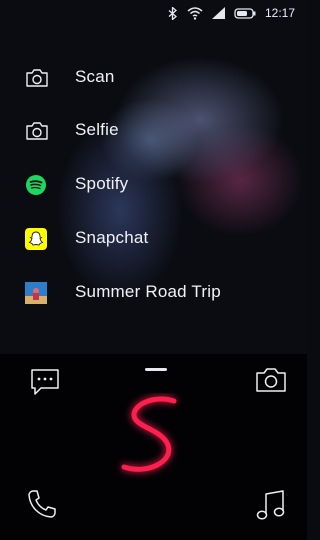 Image resolution: width=320 pixels, height=540 pixels. I want to click on menu-item-label: Selfie, so click(97, 129).